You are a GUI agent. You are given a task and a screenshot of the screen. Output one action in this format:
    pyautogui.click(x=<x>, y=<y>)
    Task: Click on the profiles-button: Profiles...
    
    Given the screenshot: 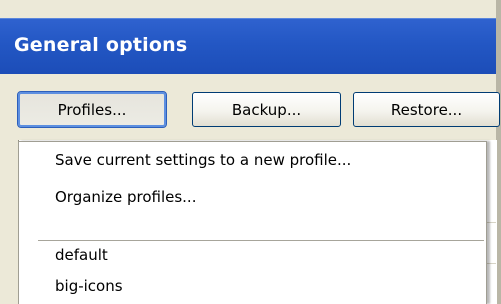 What is the action you would take?
    pyautogui.click(x=92, y=109)
    